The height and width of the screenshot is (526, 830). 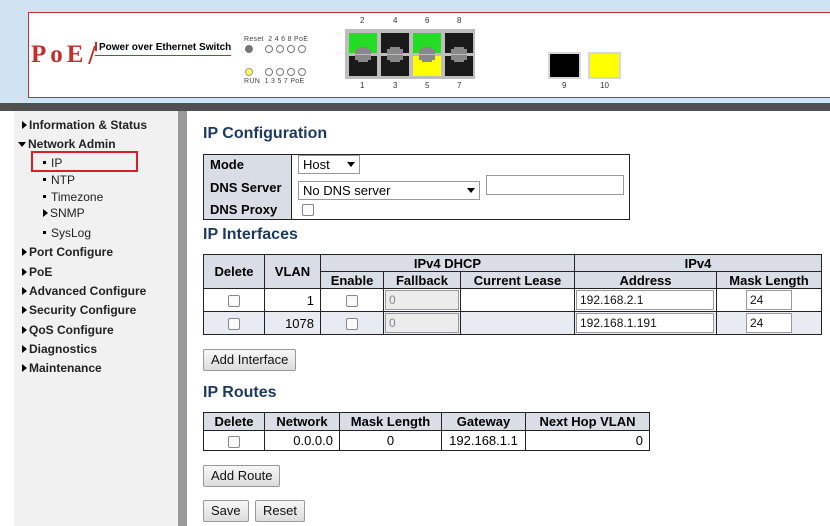 What do you see at coordinates (698, 263) in the screenshot?
I see `col-group-ipv4: IPv4` at bounding box center [698, 263].